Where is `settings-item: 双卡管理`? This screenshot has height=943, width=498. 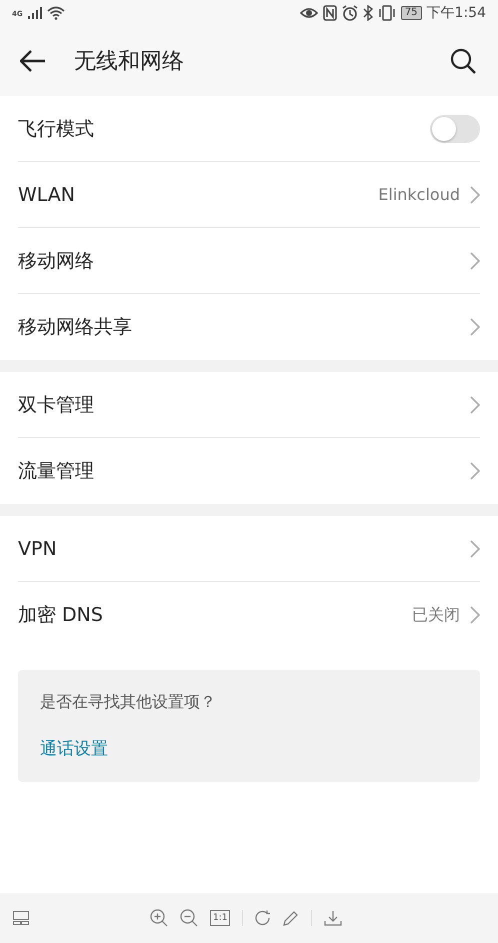
settings-item: 双卡管理 is located at coordinates (249, 405).